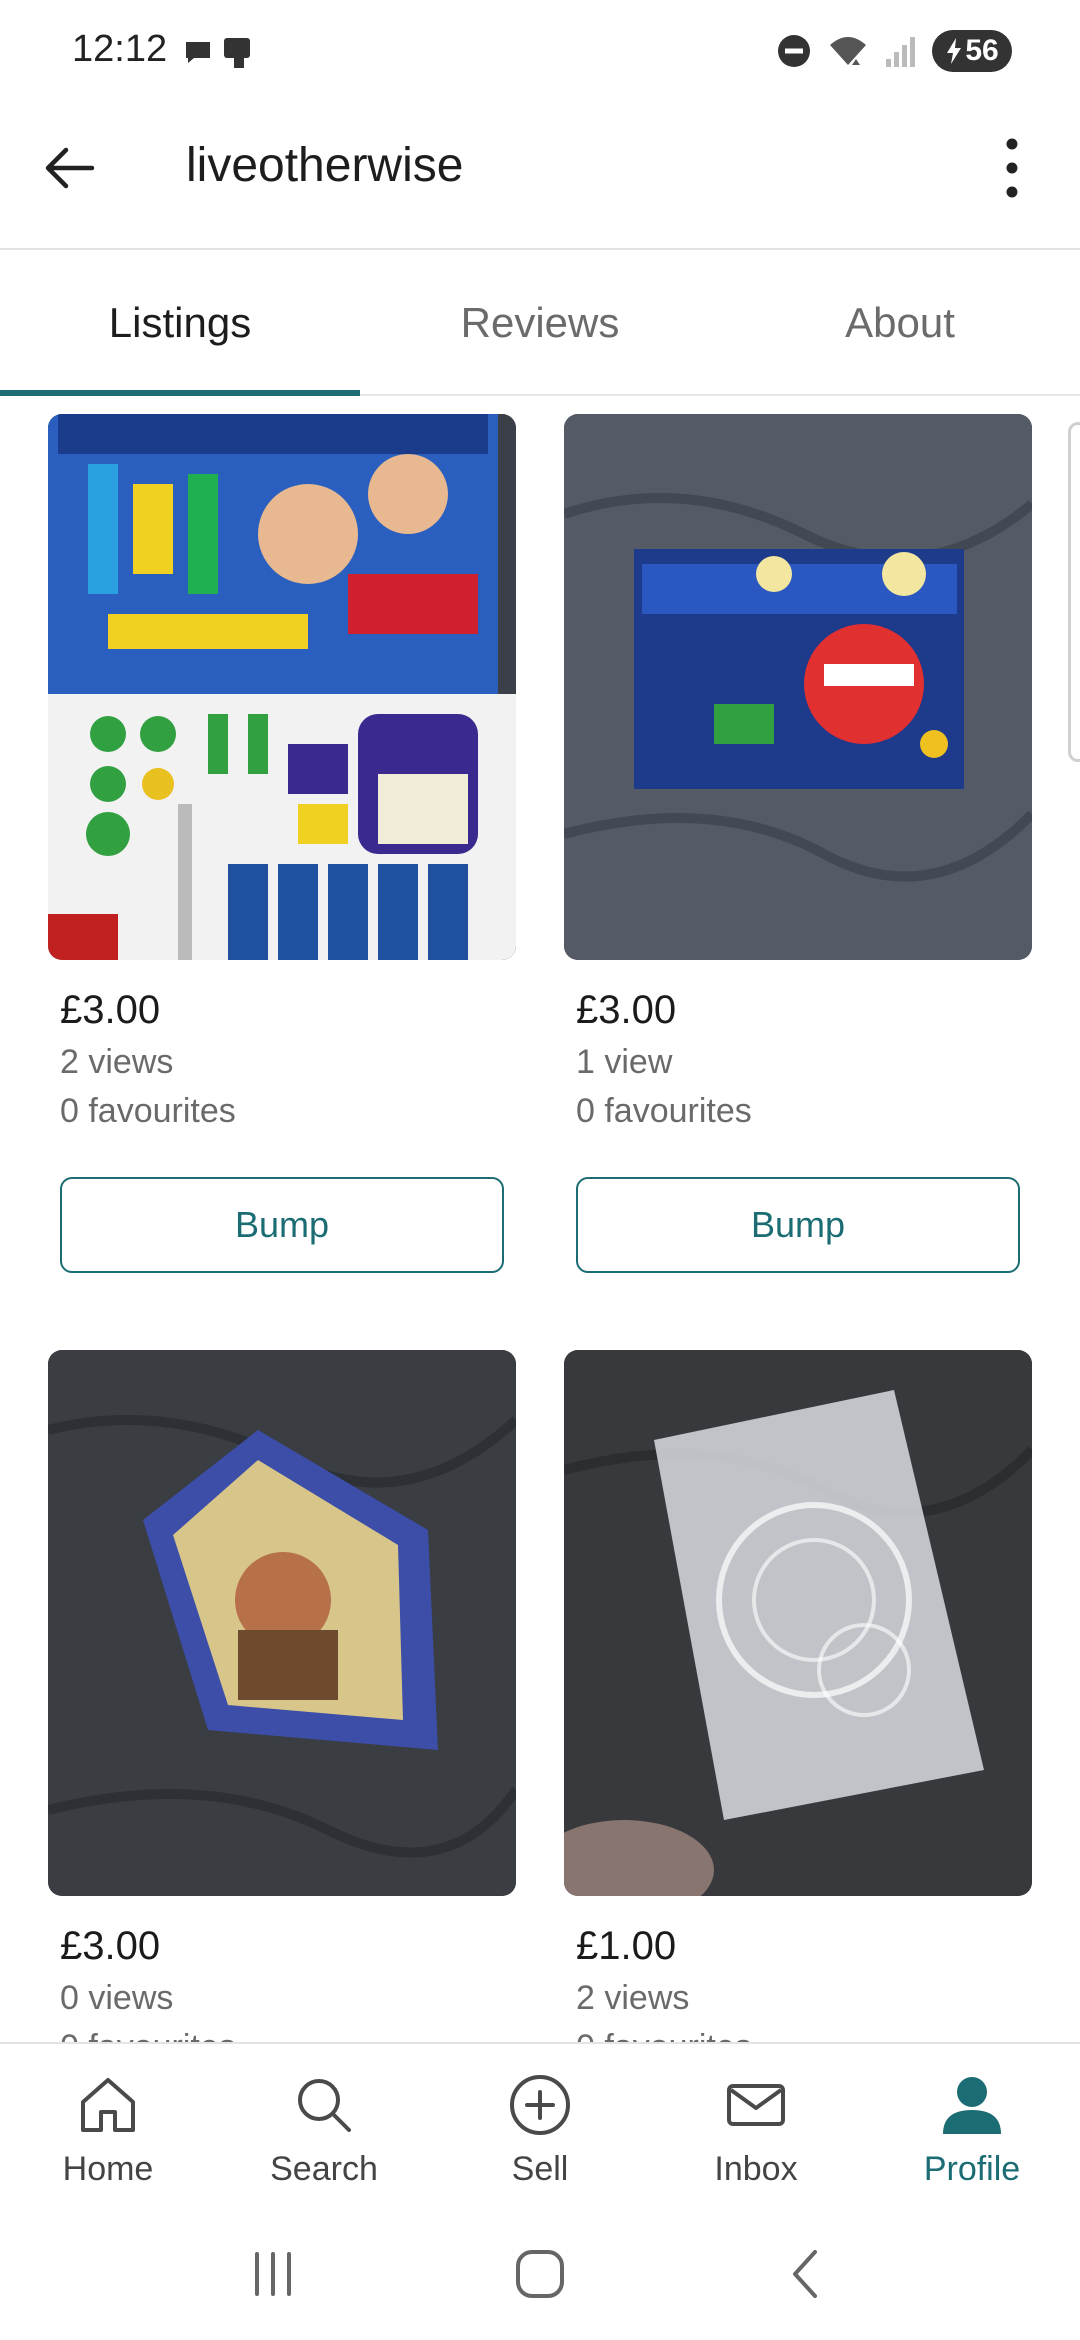 Image resolution: width=1080 pixels, height=2340 pixels. I want to click on listing-views: 0 views, so click(117, 1998).